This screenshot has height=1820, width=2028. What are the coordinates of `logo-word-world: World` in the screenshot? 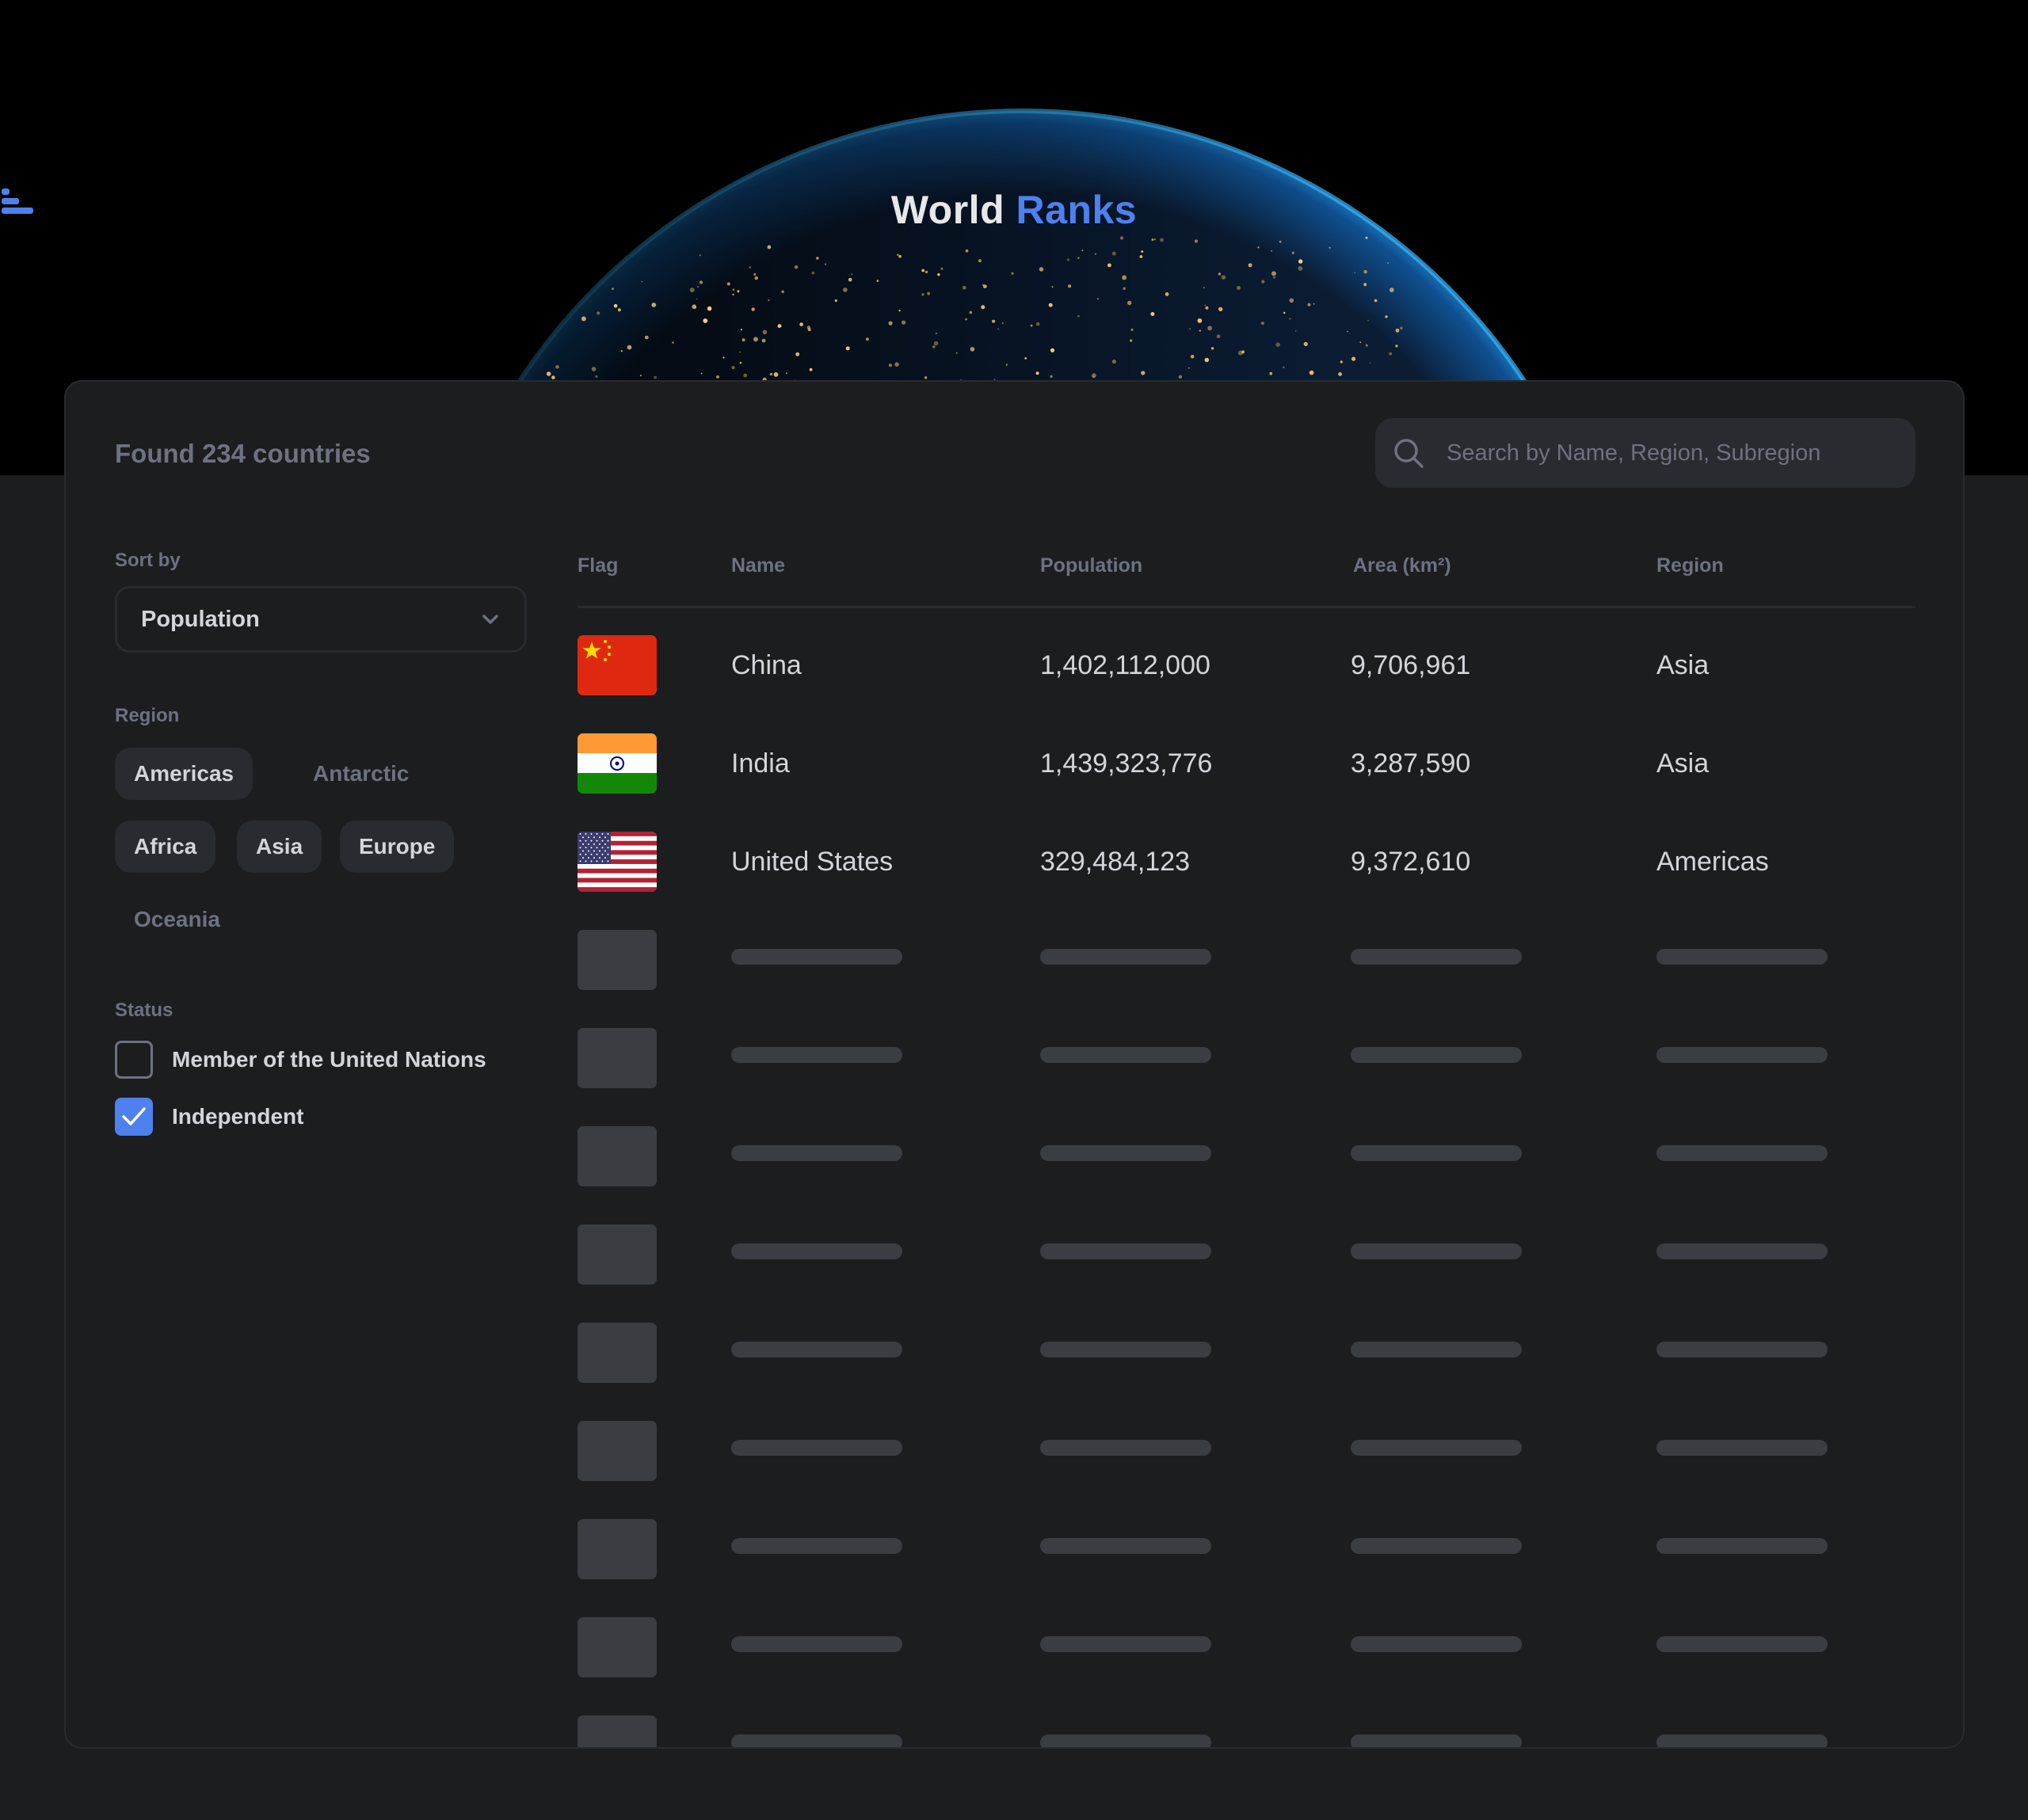 It's located at (947, 210).